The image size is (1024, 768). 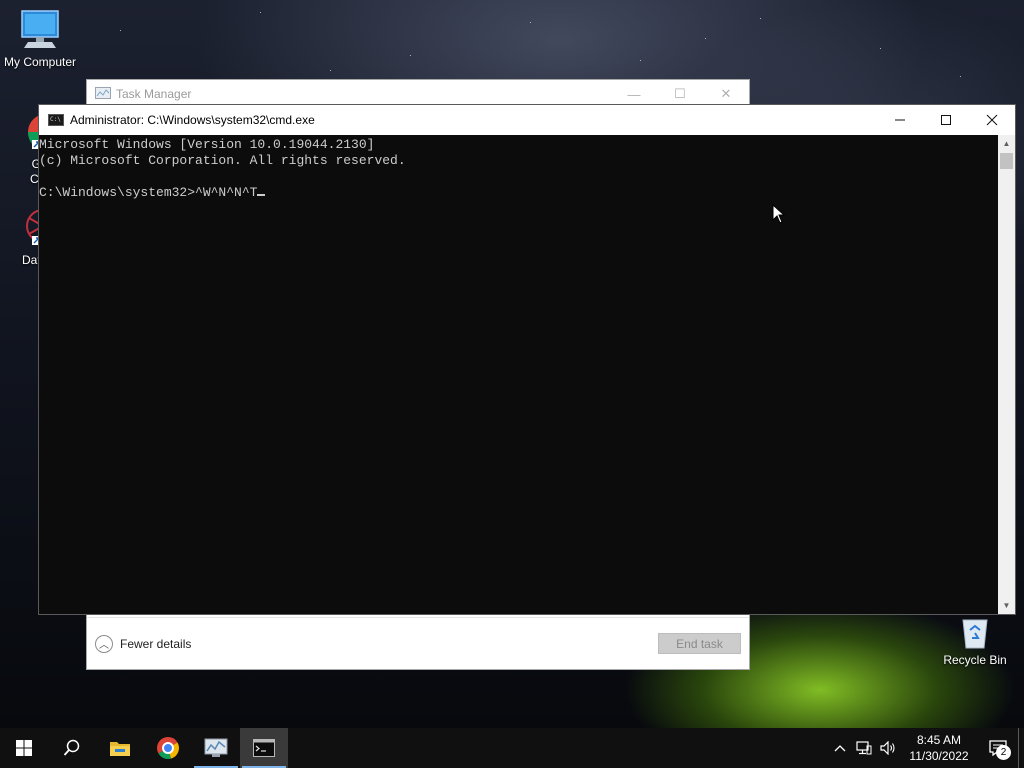 I want to click on start-icon, so click(x=24, y=748).